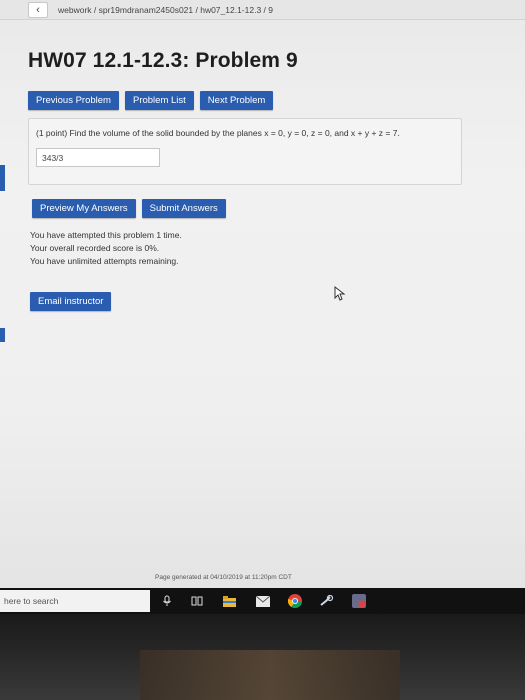 The image size is (525, 700). What do you see at coordinates (31, 601) in the screenshot?
I see `taskbar-search-placeholder: here to search` at bounding box center [31, 601].